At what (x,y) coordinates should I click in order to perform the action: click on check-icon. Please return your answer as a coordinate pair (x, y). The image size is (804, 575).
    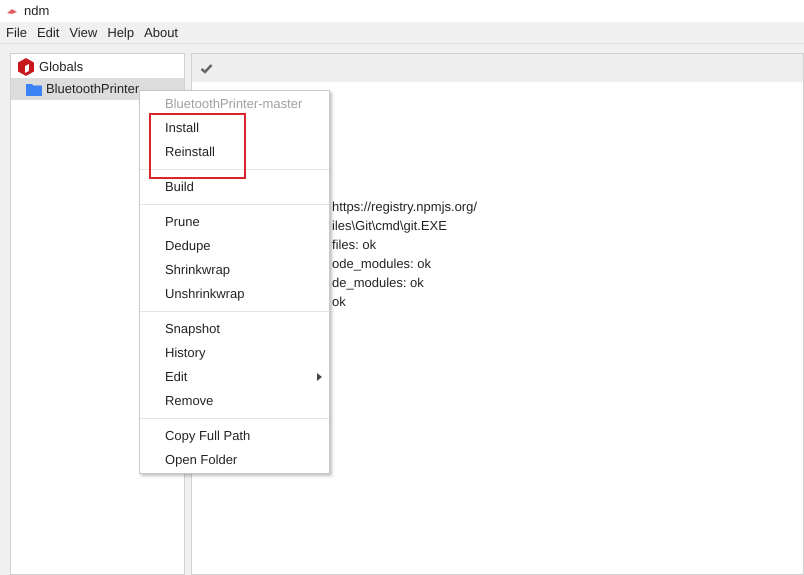
    Looking at the image, I should click on (206, 68).